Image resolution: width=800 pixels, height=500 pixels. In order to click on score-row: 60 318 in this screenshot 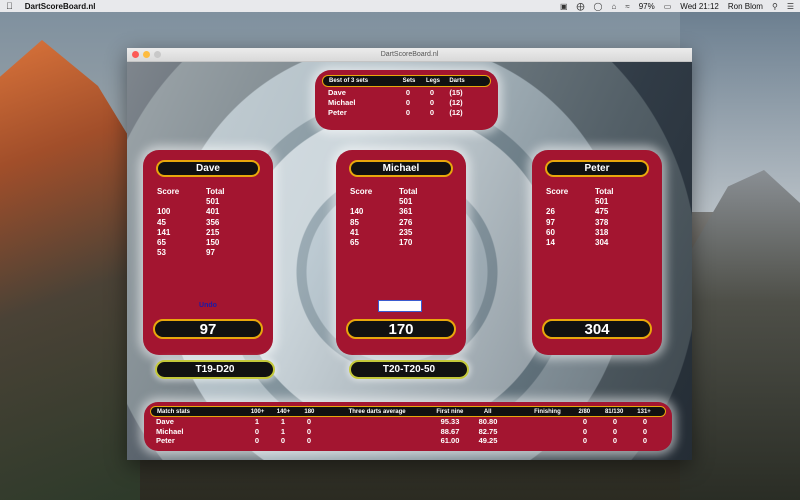, I will do `click(577, 232)`.